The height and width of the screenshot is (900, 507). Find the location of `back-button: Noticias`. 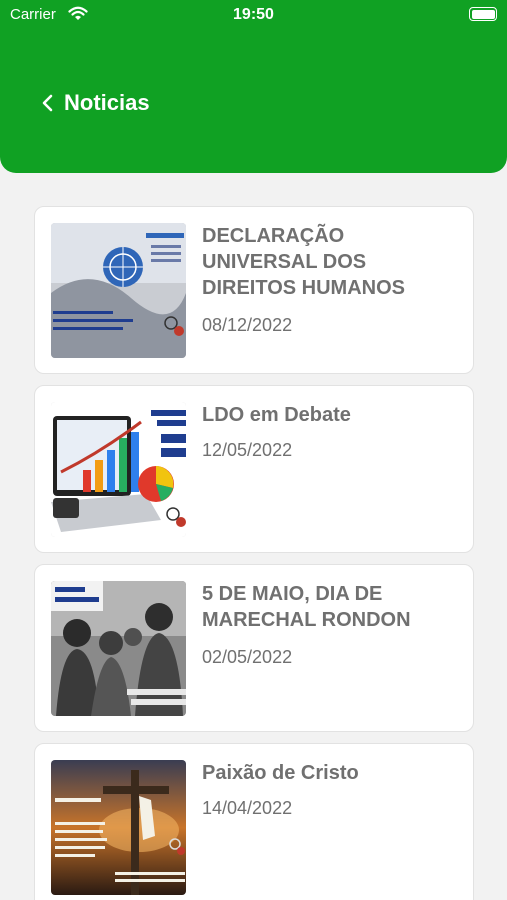

back-button: Noticias is located at coordinates (95, 103).